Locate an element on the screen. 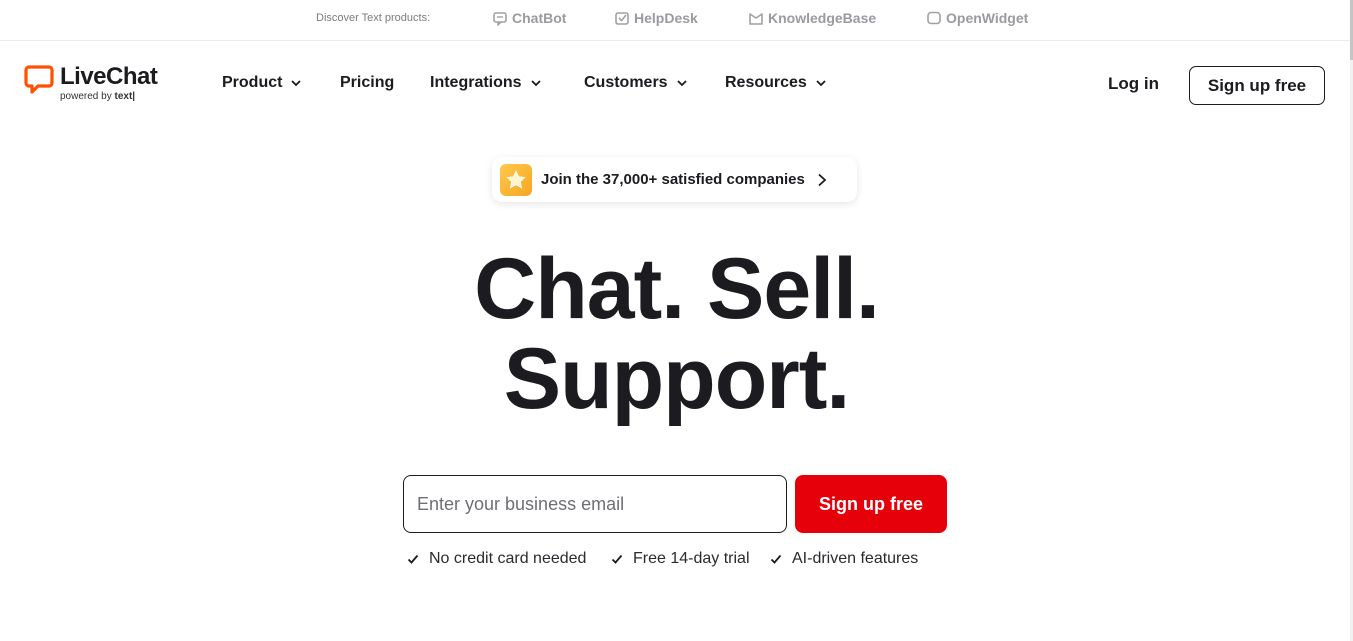 This screenshot has height=641, width=1353. nav-item-resources: Resources is located at coordinates (776, 83).